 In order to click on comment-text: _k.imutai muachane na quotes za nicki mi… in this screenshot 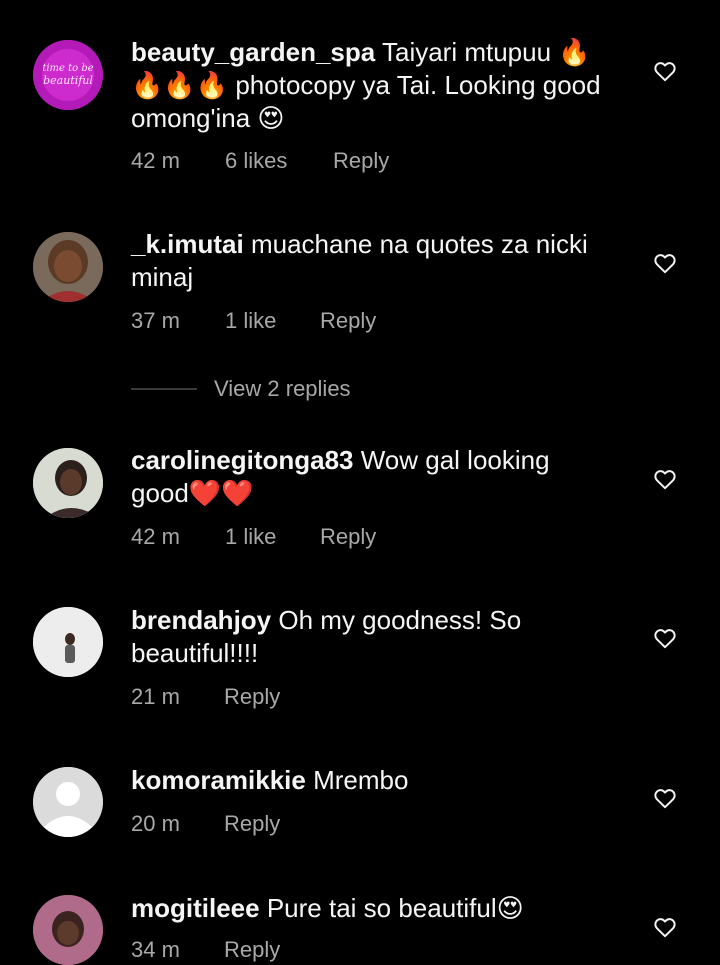, I will do `click(371, 261)`.